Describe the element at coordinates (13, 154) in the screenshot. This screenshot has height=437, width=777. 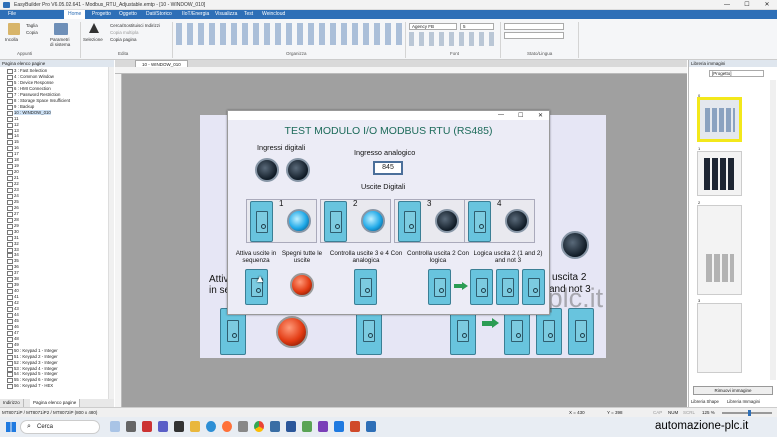
I see `tree-item: 17` at that location.